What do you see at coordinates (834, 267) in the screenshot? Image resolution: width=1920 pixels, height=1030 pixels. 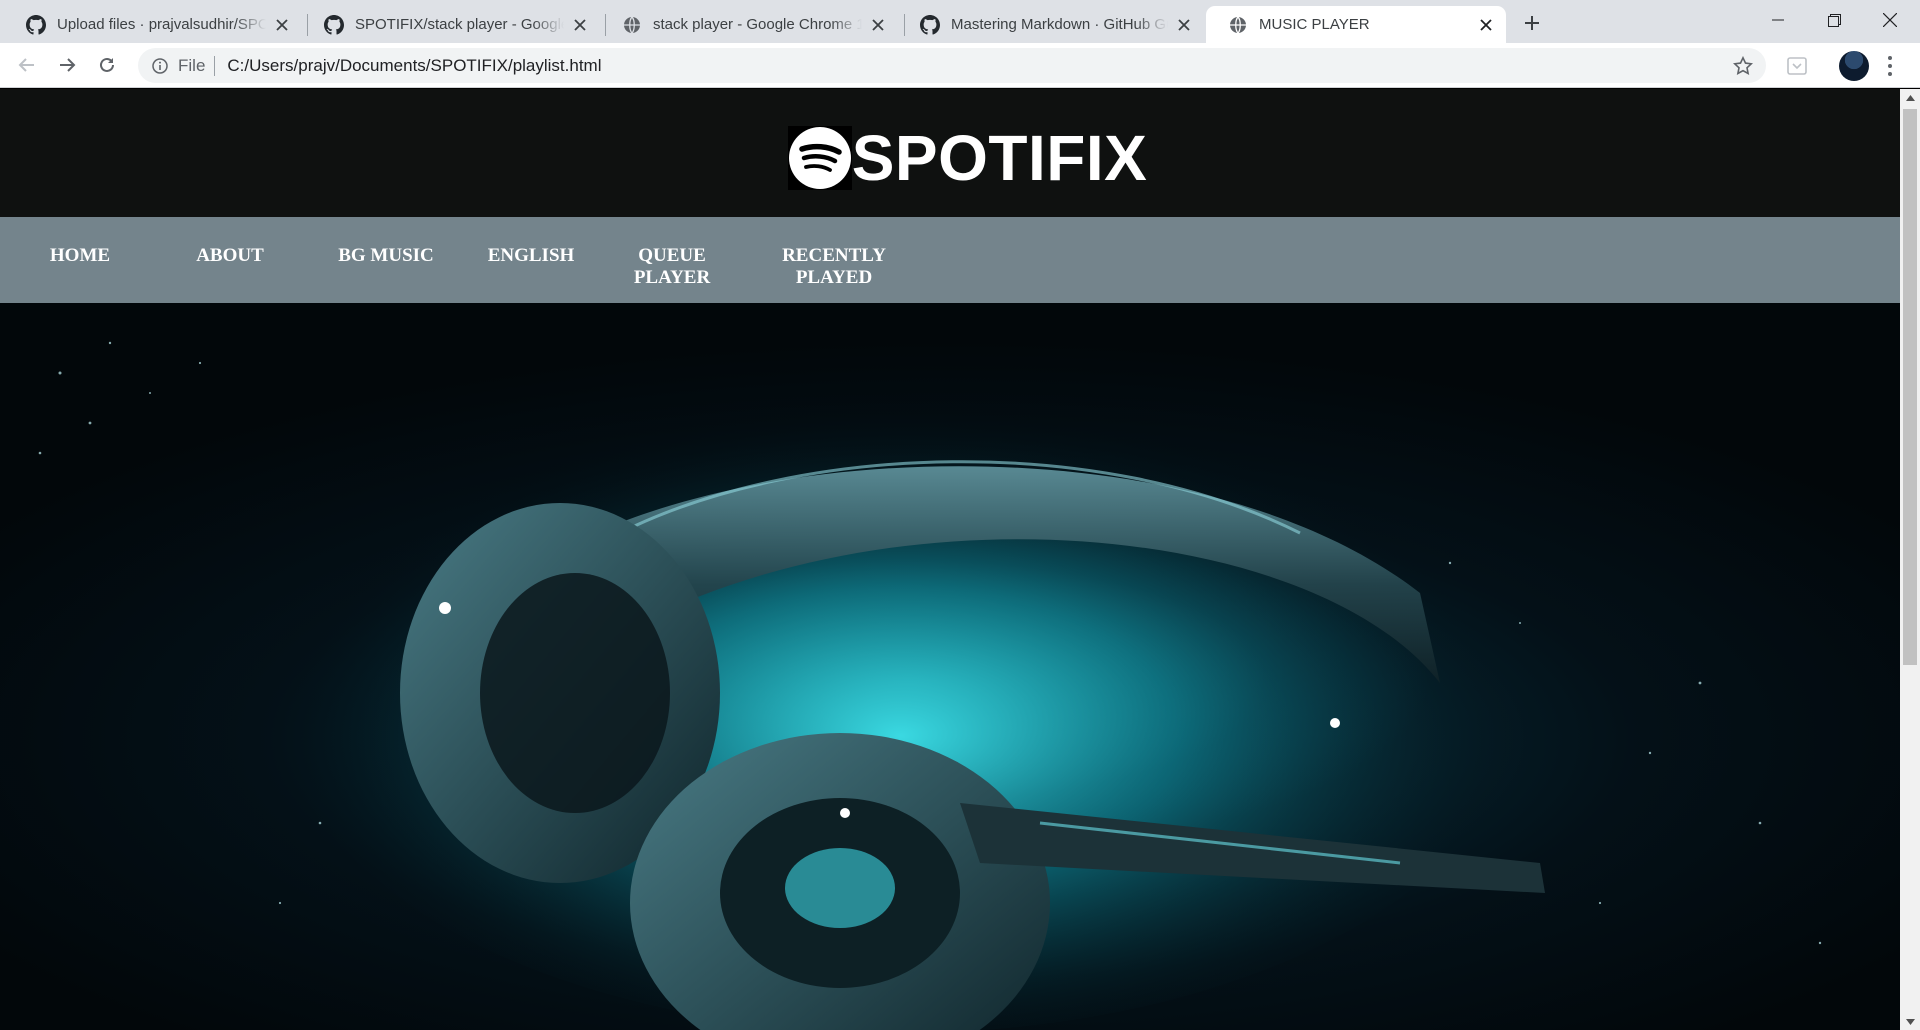 I see `nav-recently-played: RECENTLY PLAYED` at bounding box center [834, 267].